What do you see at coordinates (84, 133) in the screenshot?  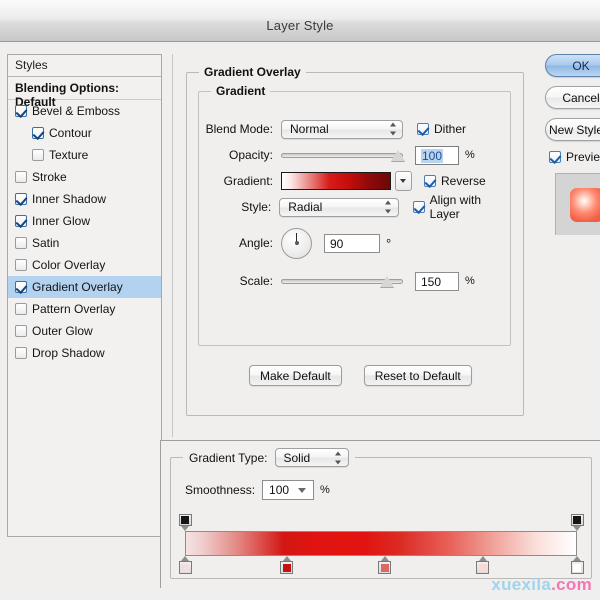 I see `sidebar-item-contour: Contour` at bounding box center [84, 133].